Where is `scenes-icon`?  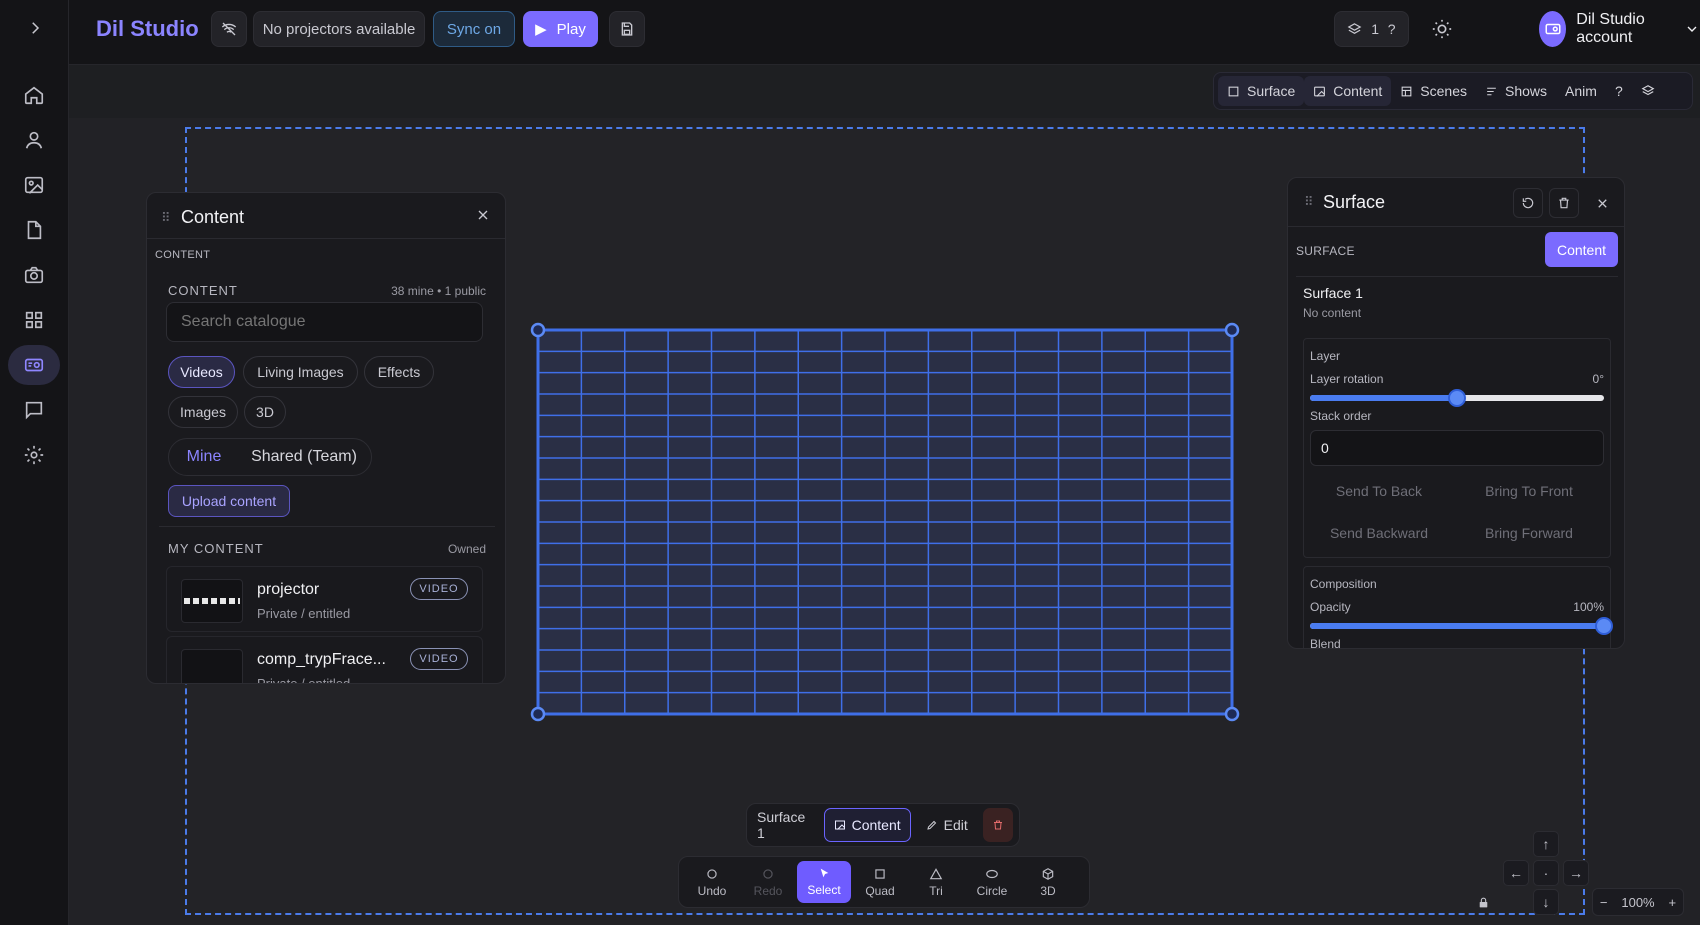
scenes-icon is located at coordinates (1406, 91).